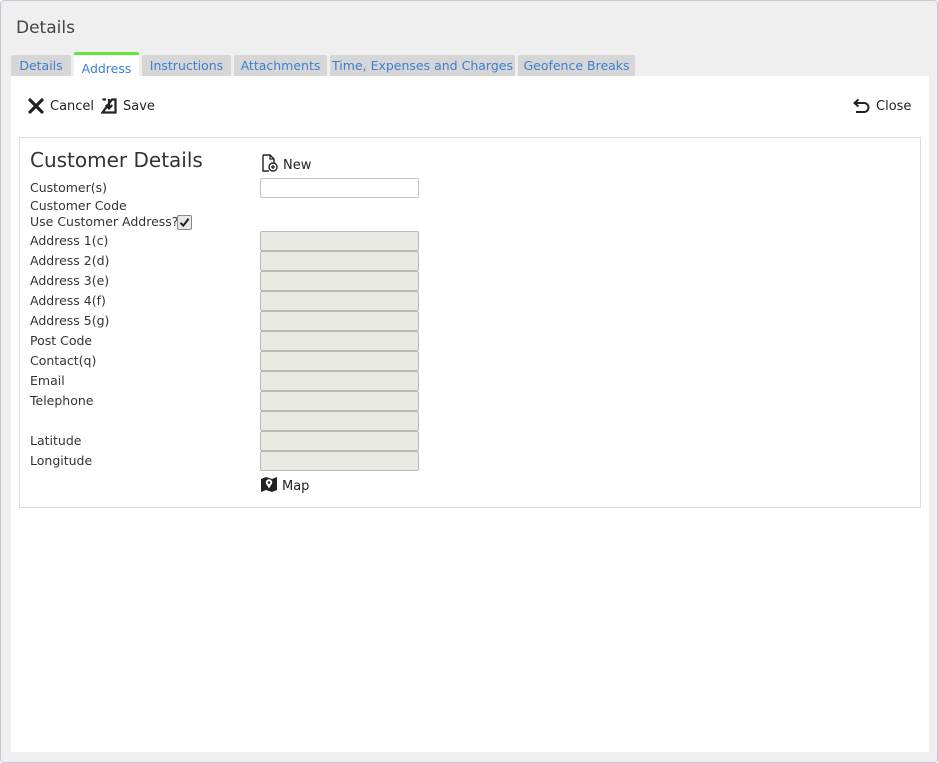  I want to click on use-customer-address-checkbox, so click(184, 222).